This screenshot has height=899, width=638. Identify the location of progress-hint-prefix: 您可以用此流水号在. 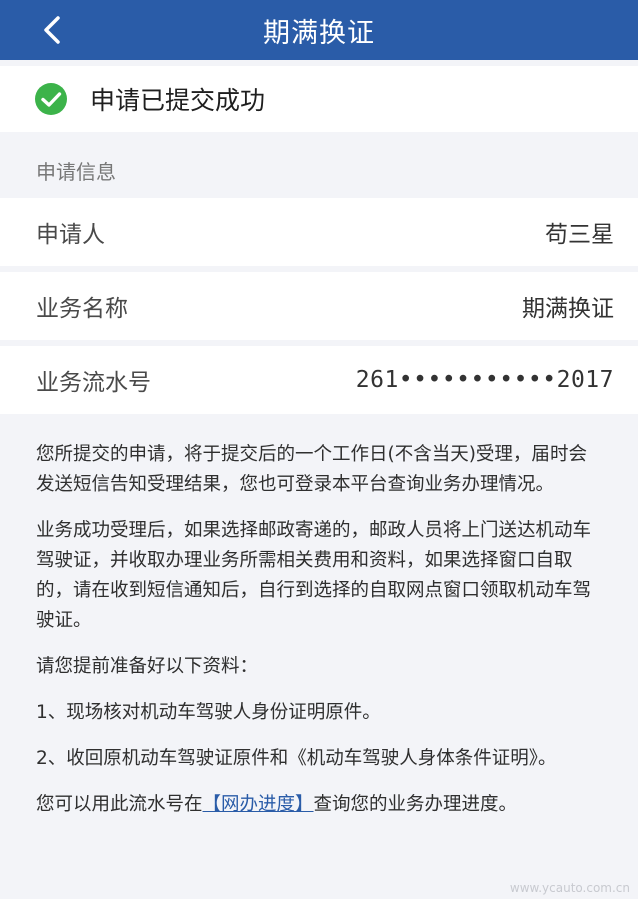
(119, 804).